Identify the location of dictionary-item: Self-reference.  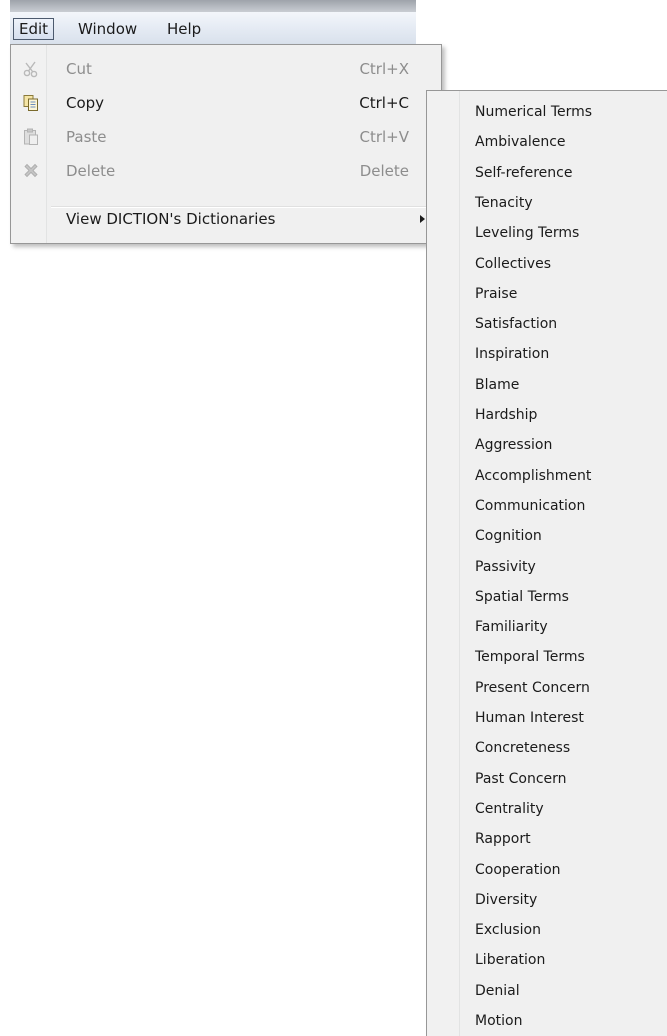
(547, 173).